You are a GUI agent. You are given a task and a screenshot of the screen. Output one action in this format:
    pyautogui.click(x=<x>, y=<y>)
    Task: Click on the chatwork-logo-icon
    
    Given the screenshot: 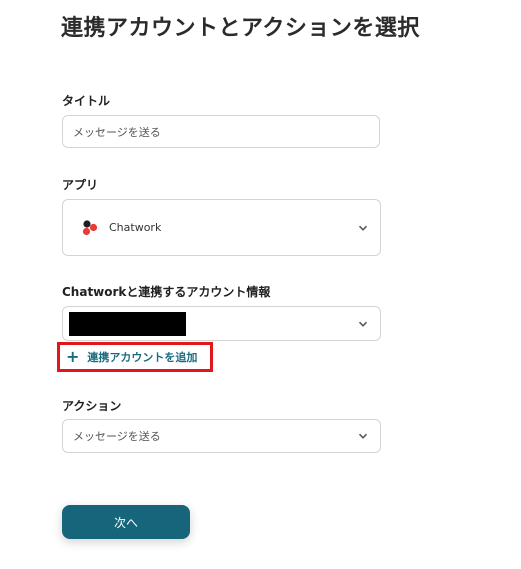 What is the action you would take?
    pyautogui.click(x=90, y=227)
    